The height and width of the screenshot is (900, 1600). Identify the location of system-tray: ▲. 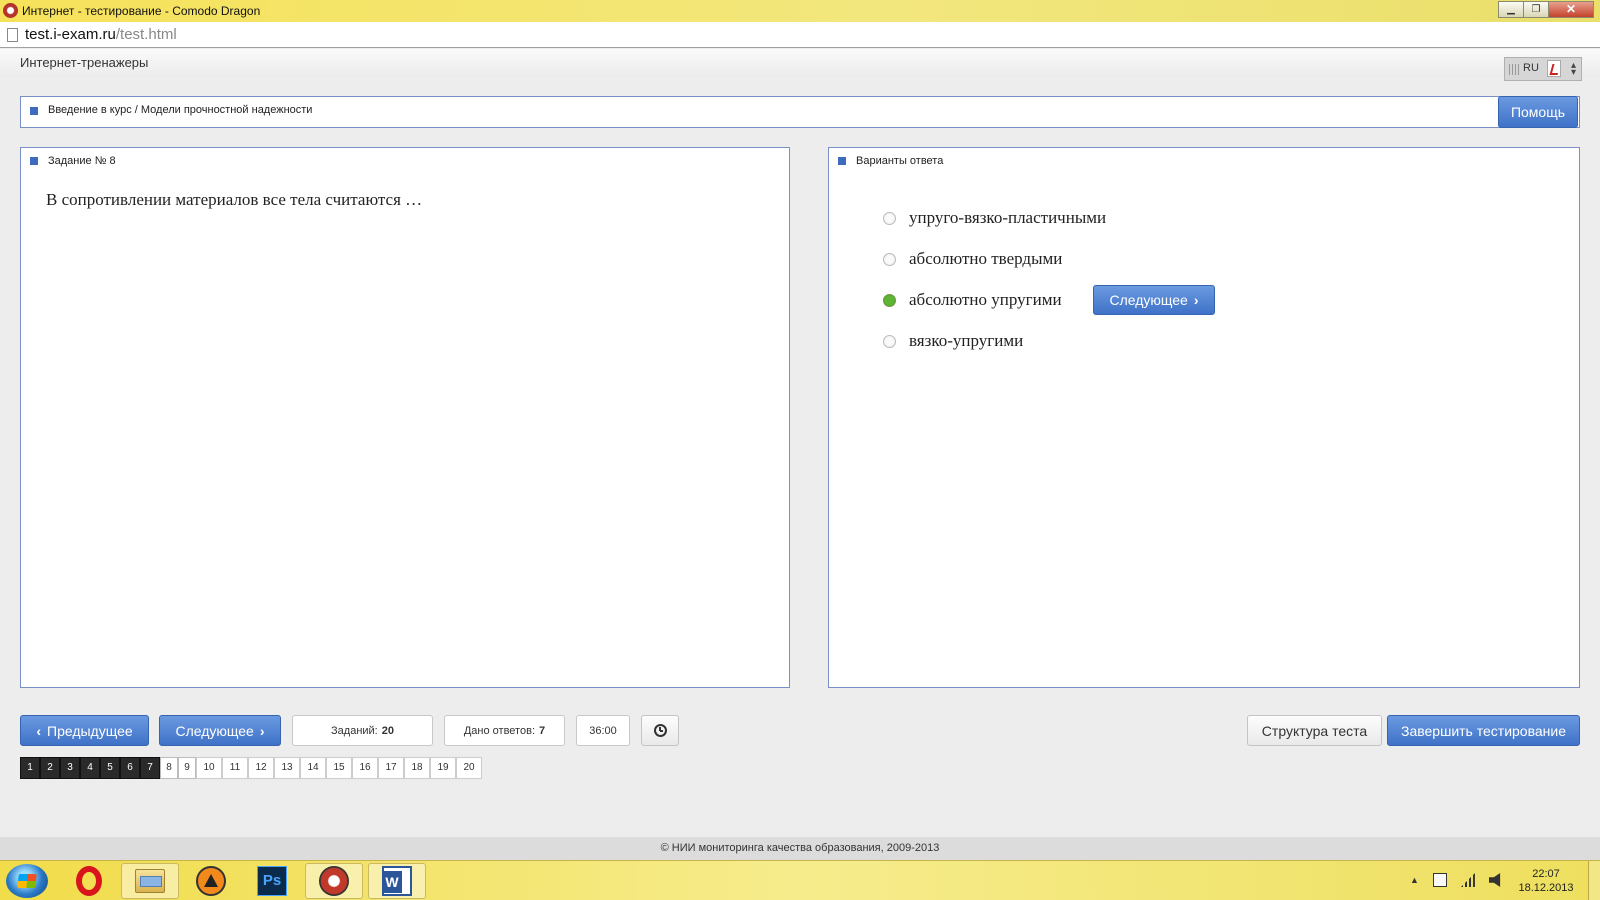
(1456, 880).